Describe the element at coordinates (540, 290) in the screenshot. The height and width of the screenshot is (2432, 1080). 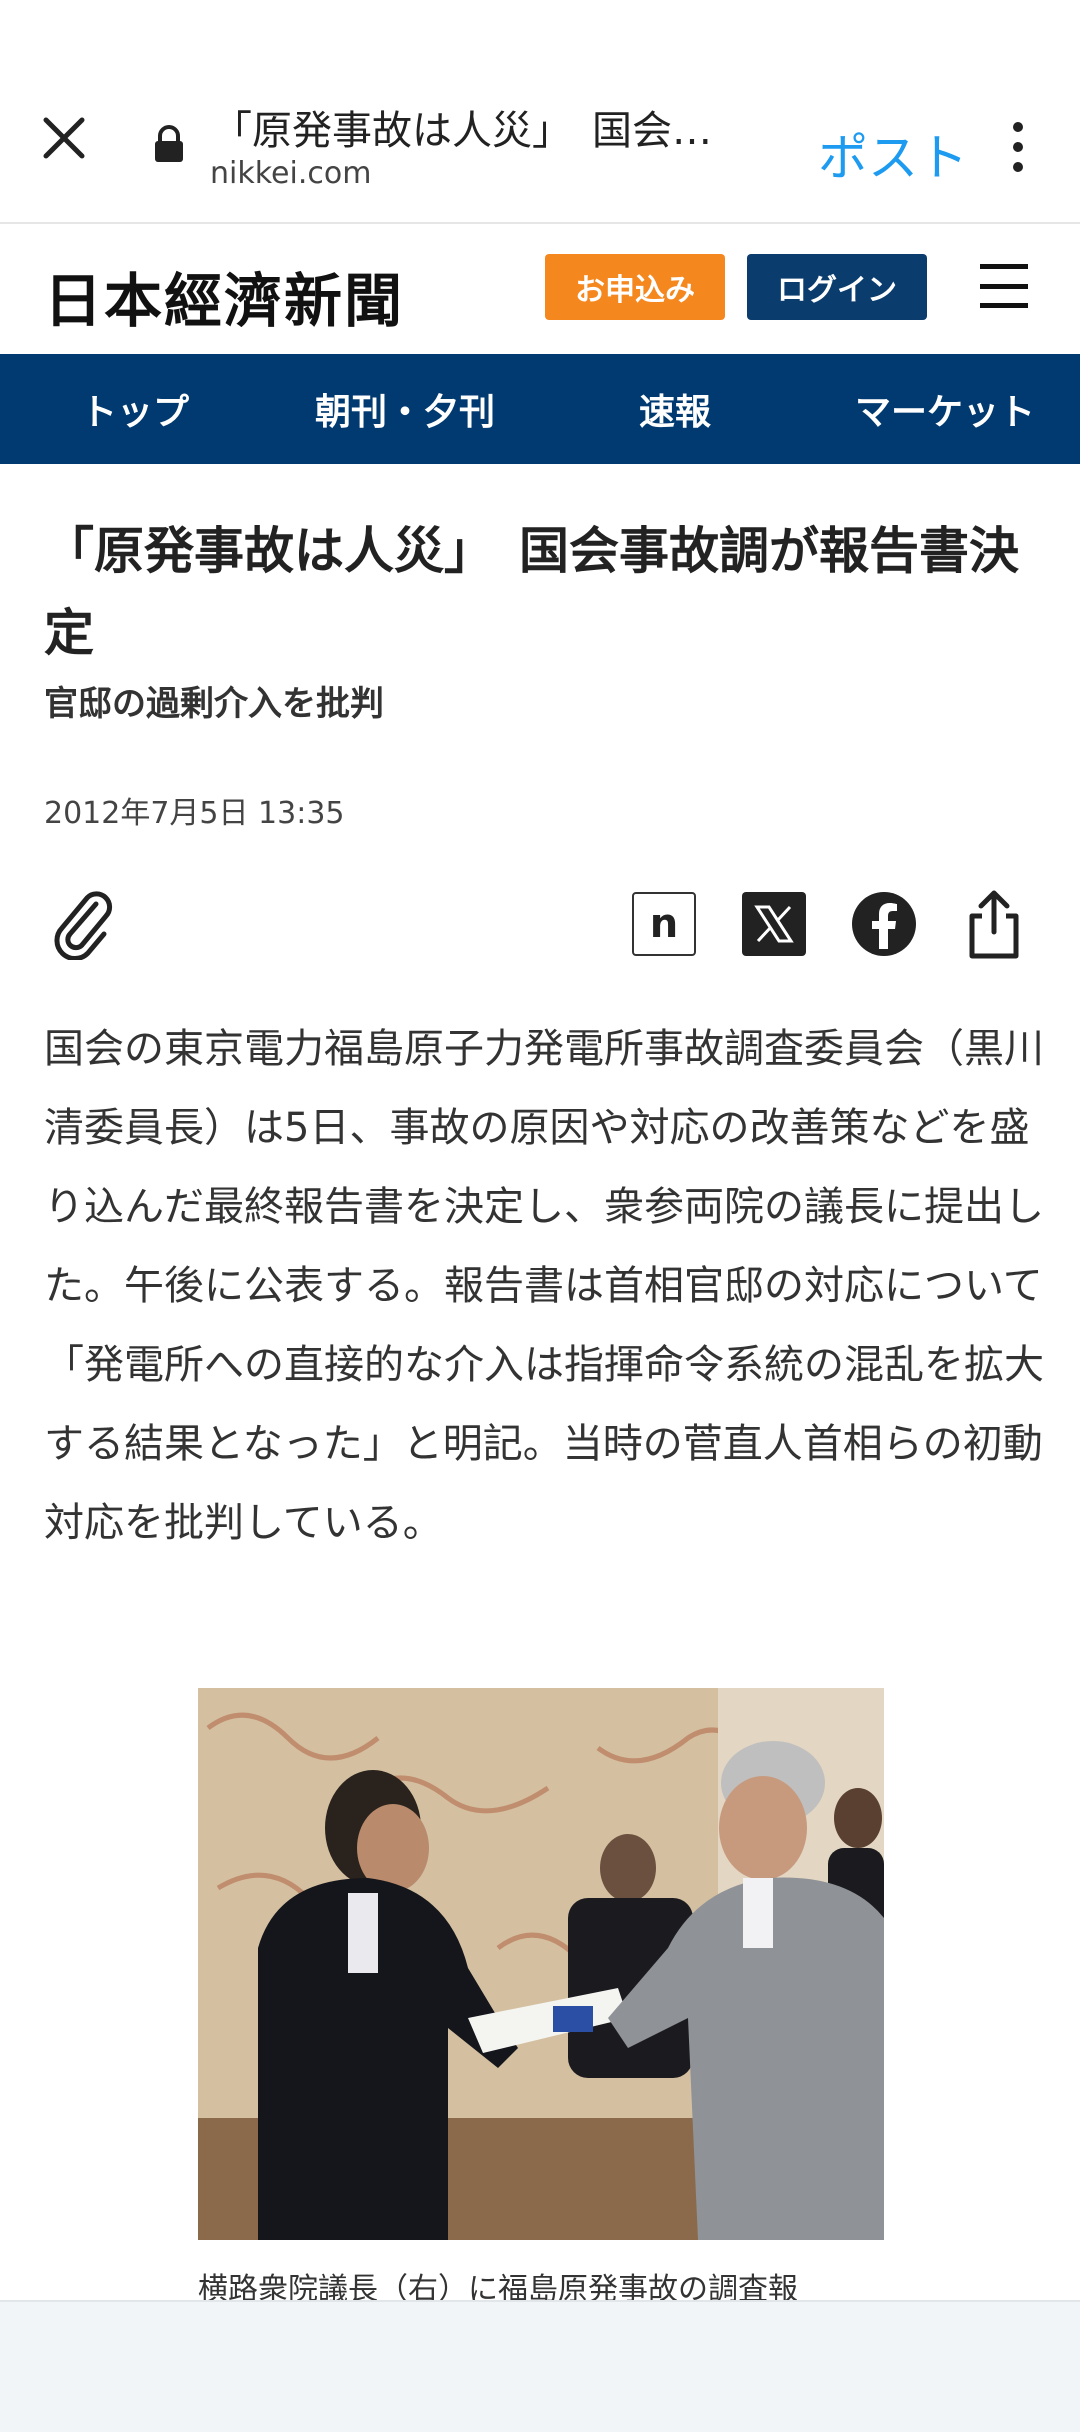
I see `site-header: 日本經濟新聞 お申込み ログイン` at that location.